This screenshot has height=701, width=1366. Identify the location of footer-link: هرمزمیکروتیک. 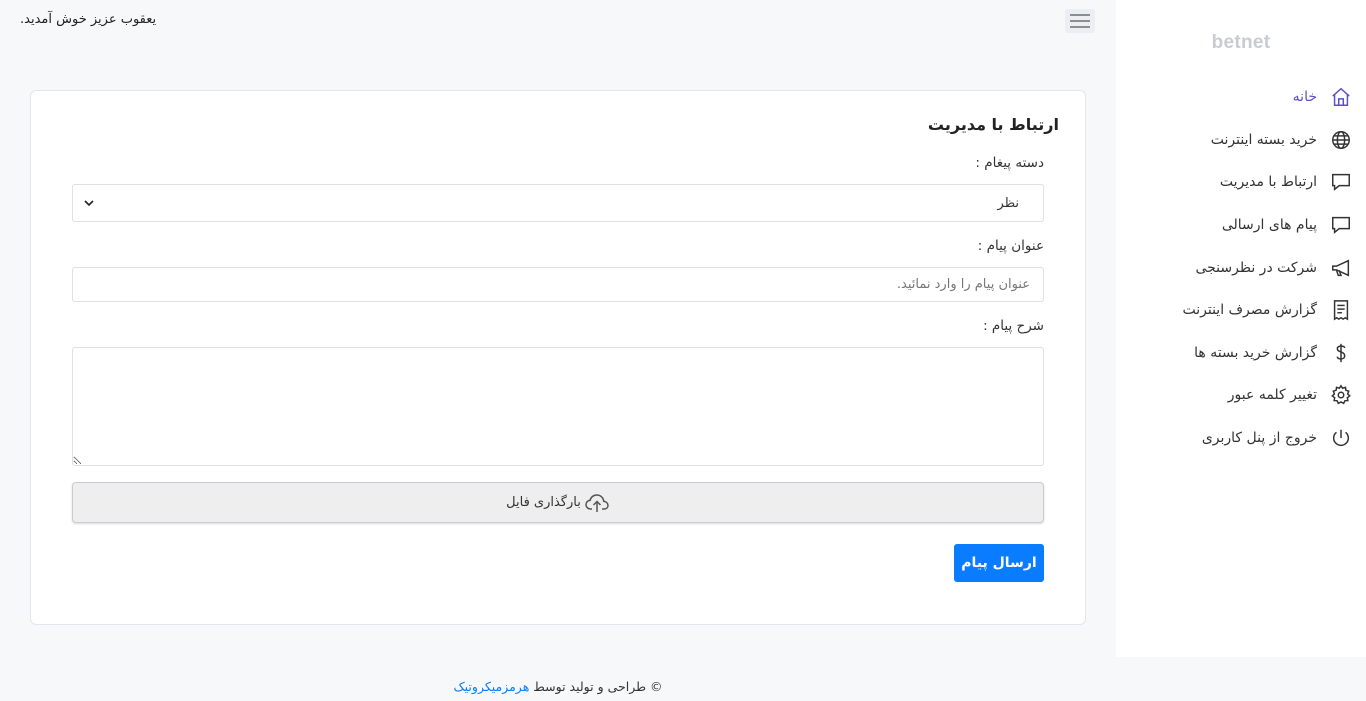
(491, 686).